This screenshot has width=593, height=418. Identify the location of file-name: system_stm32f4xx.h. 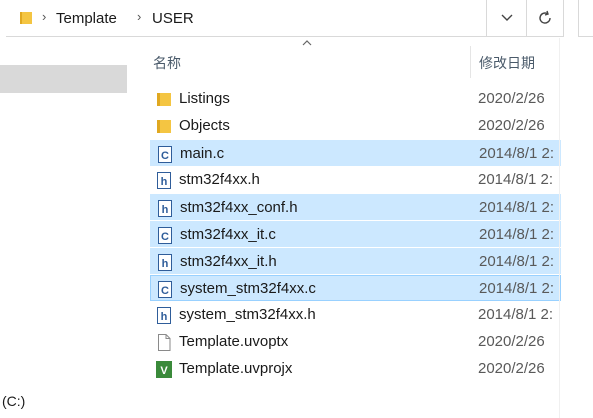
(247, 314).